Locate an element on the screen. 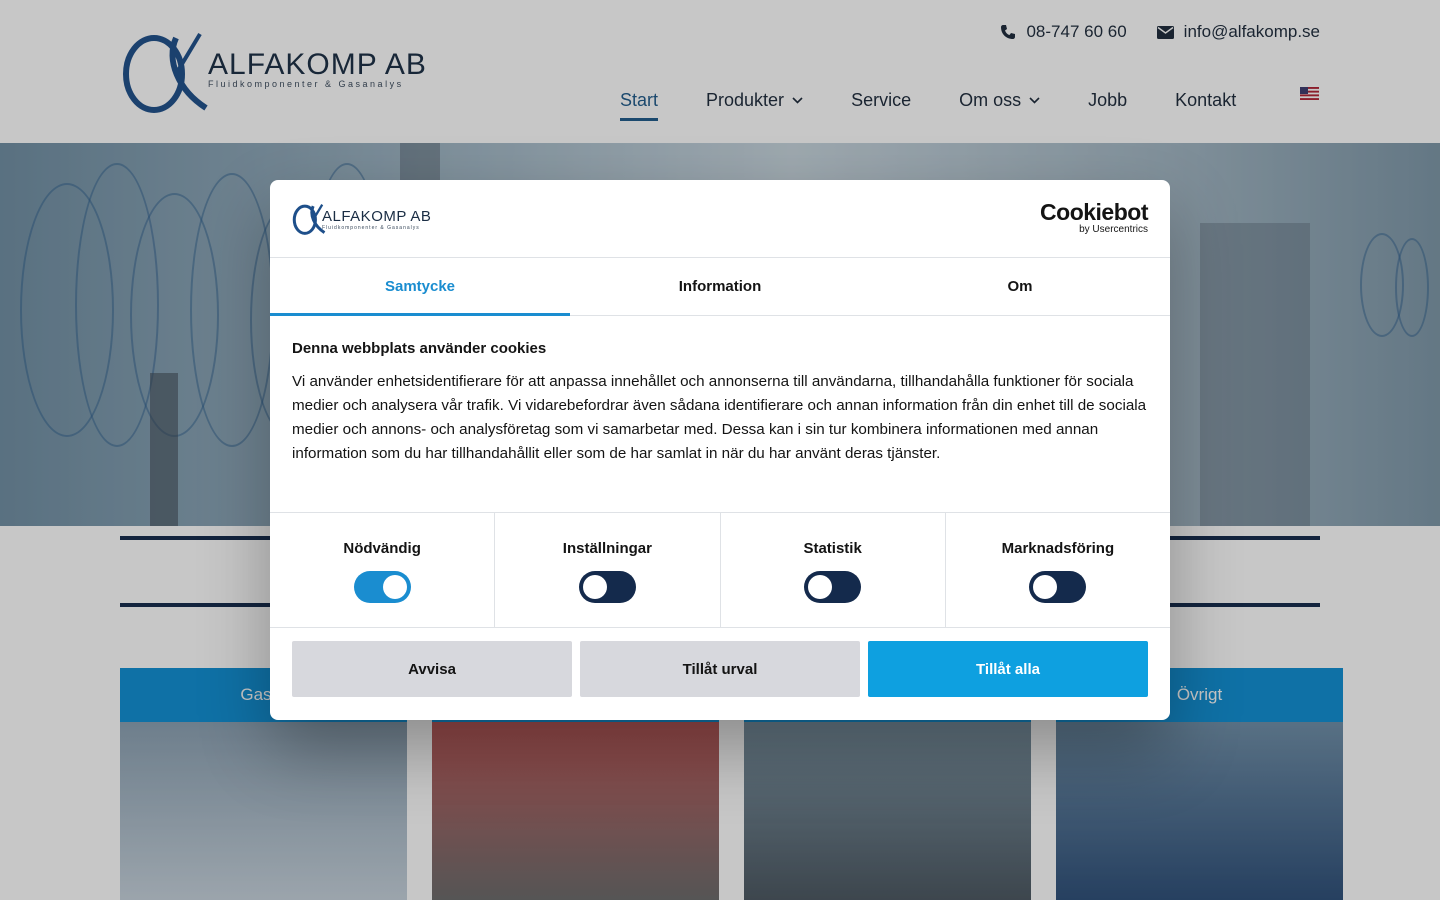 Image resolution: width=1440 pixels, height=900 pixels. dialog-logo-name: ALFAKOMP AB is located at coordinates (377, 216).